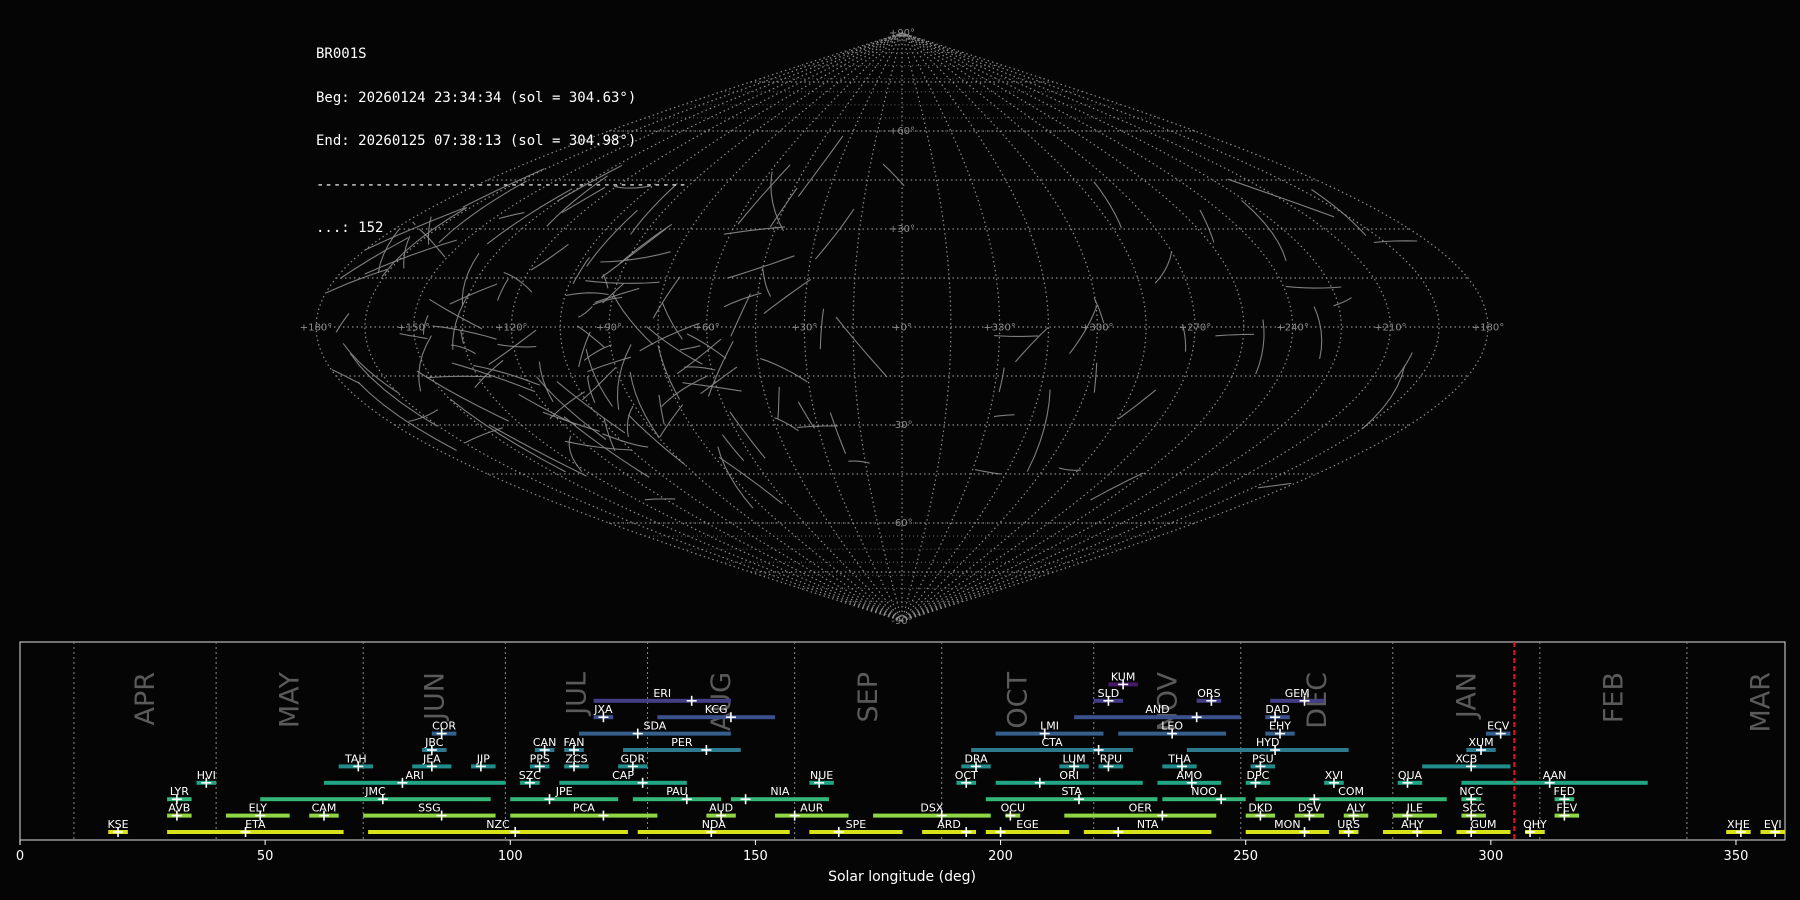  I want to click on shower-code-label: CAM, so click(324, 808).